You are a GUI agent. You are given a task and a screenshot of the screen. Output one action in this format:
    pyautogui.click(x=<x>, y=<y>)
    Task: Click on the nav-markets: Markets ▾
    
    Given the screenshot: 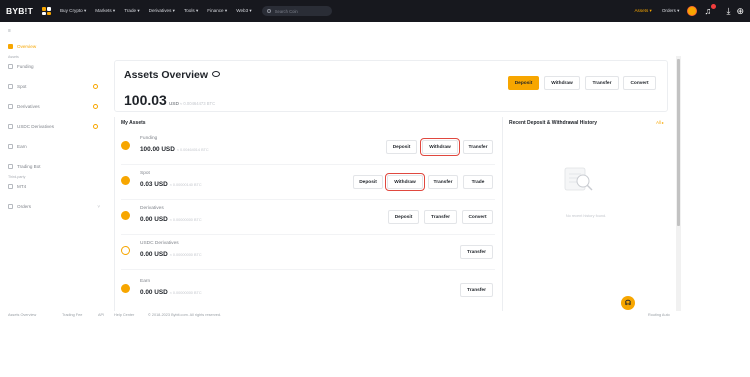 What is the action you would take?
    pyautogui.click(x=105, y=11)
    